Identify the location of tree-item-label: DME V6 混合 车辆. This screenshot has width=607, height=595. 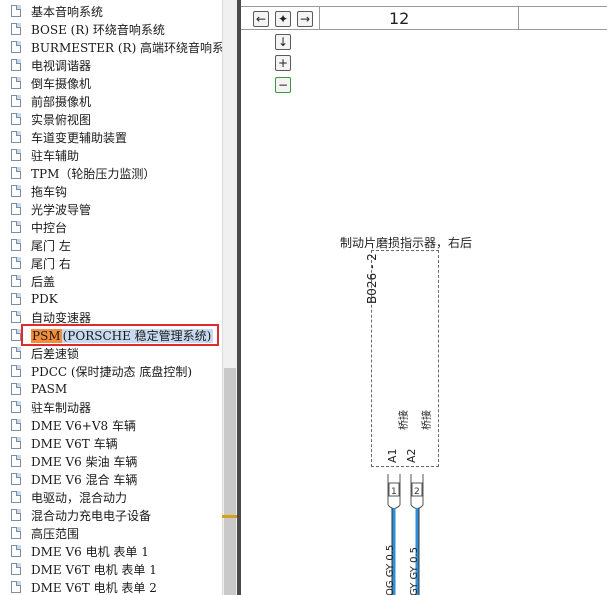
(84, 479).